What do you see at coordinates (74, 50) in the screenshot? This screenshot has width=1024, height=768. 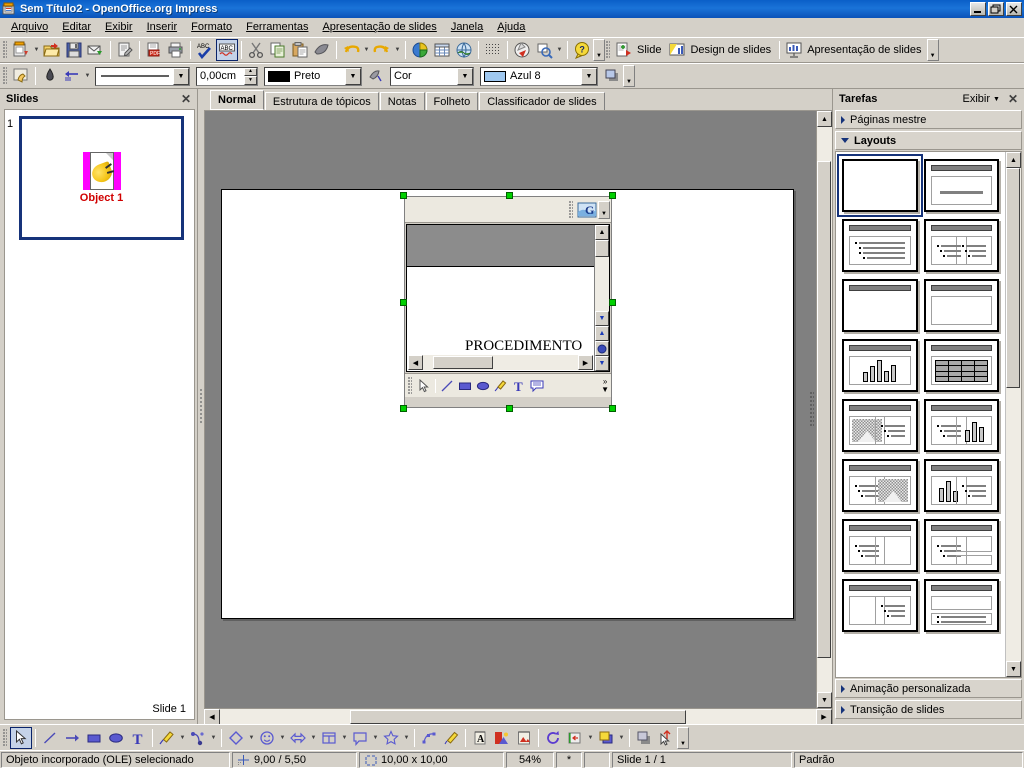 I see `save-document-icon` at bounding box center [74, 50].